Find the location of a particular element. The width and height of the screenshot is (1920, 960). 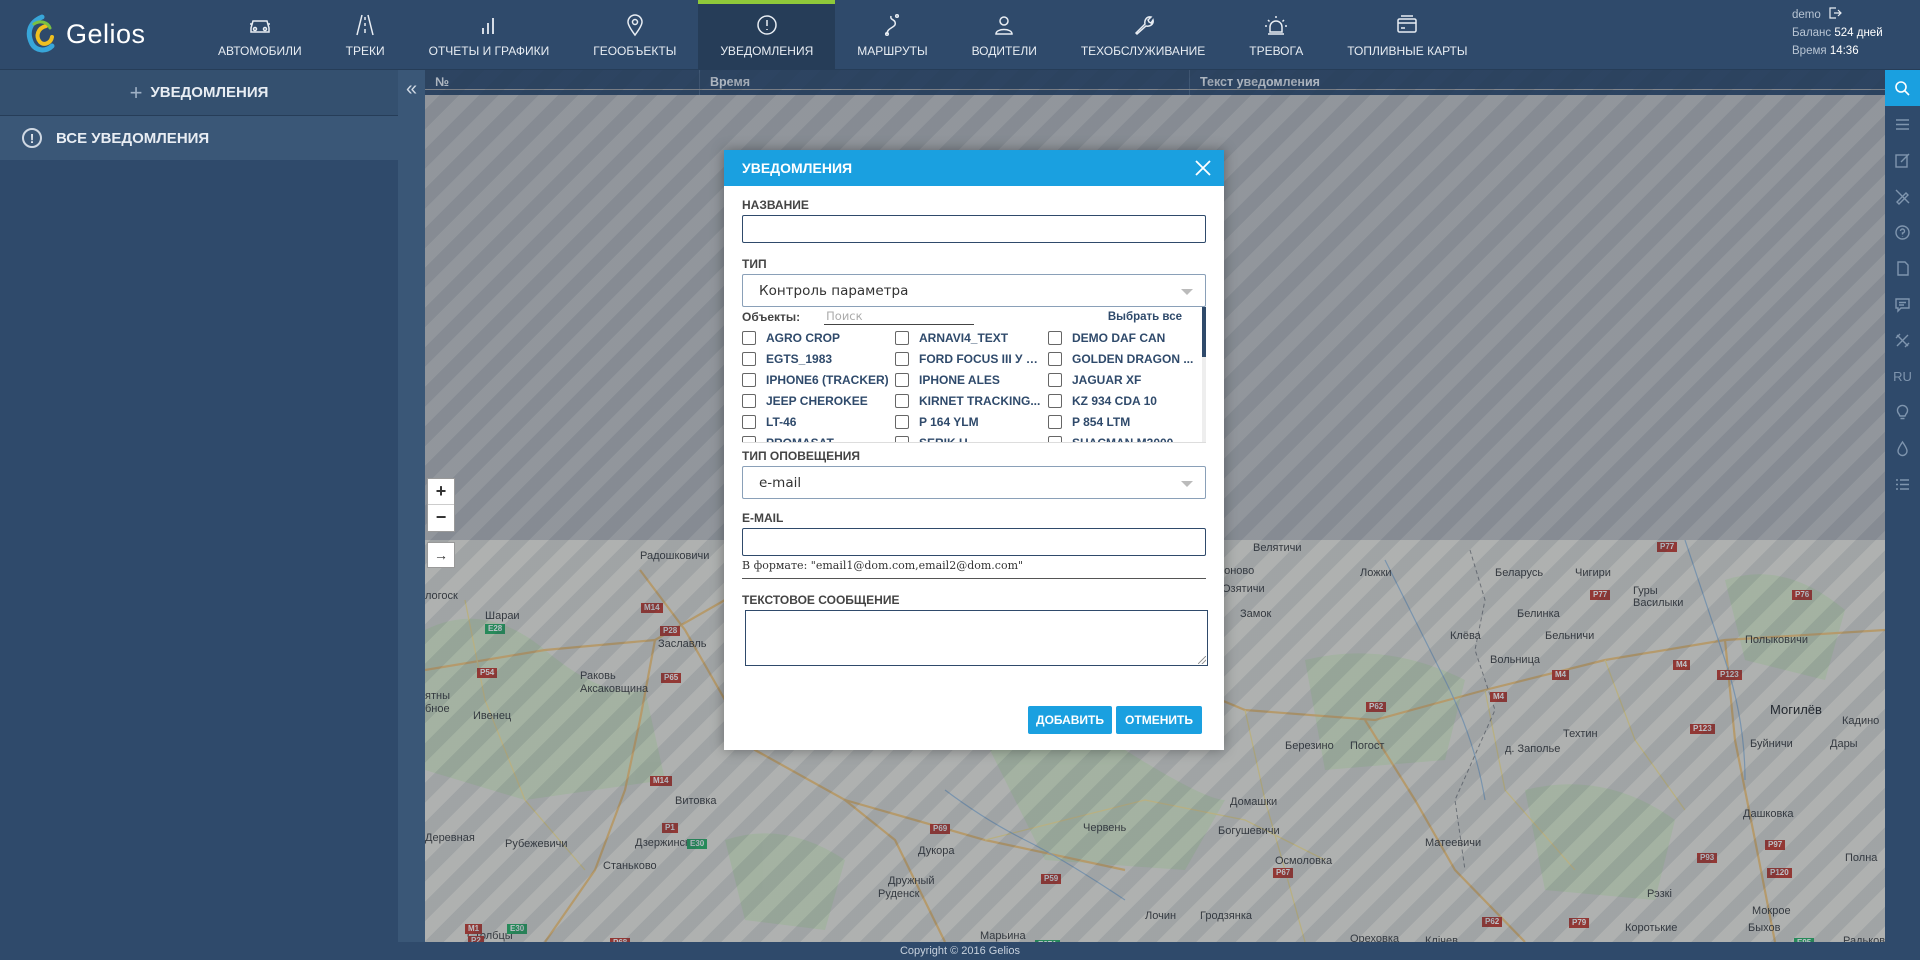

tool-hint is located at coordinates (1902, 412).